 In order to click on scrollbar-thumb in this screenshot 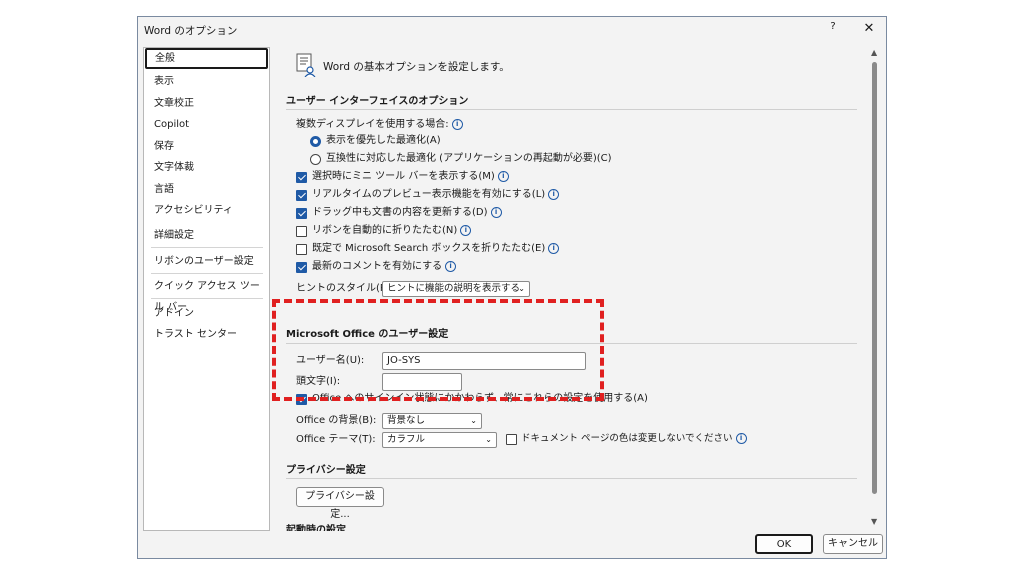, I will do `click(874, 278)`.